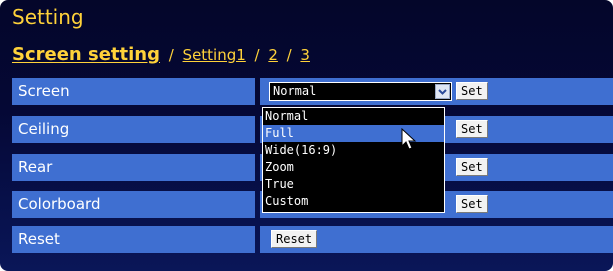  Describe the element at coordinates (133, 204) in the screenshot. I see `row-label-colorboard: Colorboard` at that location.